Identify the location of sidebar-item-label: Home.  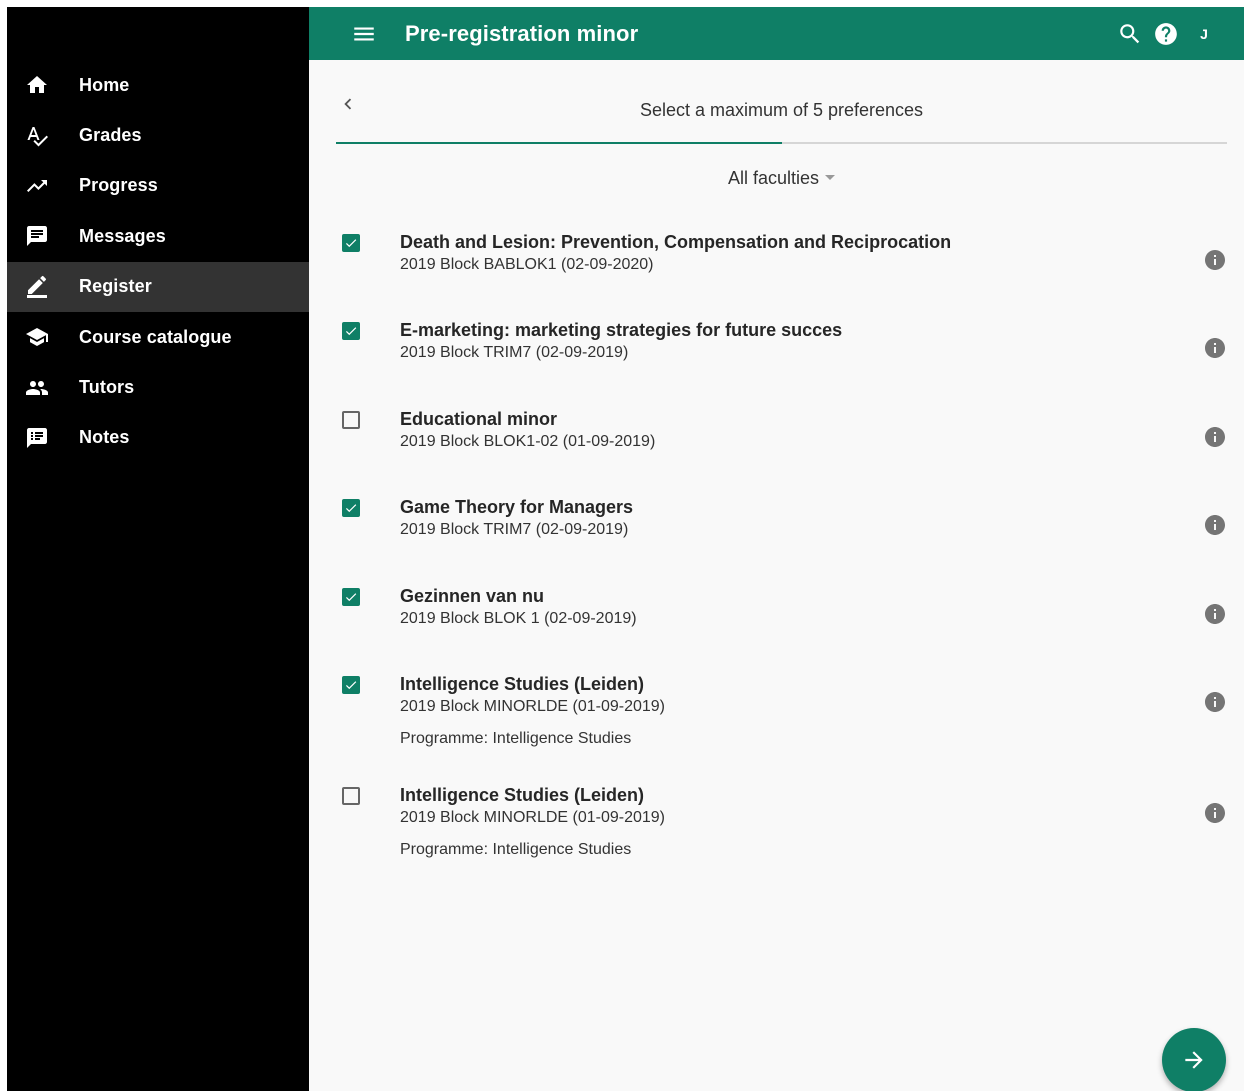
(104, 84).